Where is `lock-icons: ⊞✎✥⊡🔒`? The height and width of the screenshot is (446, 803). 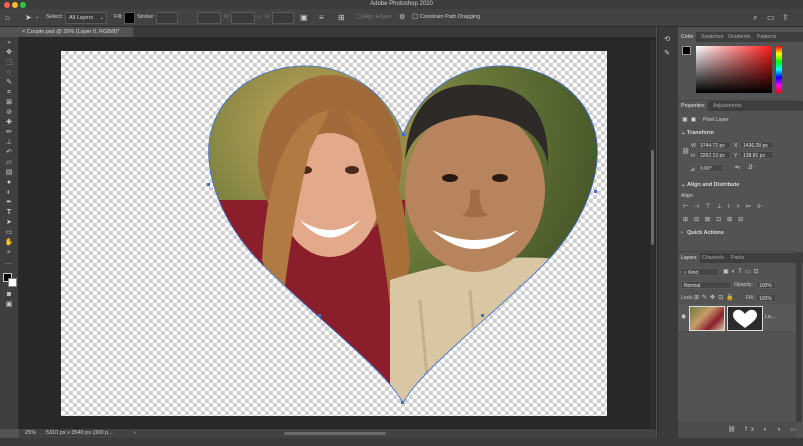
lock-icons: ⊞✎✥⊡🔒 is located at coordinates (715, 297).